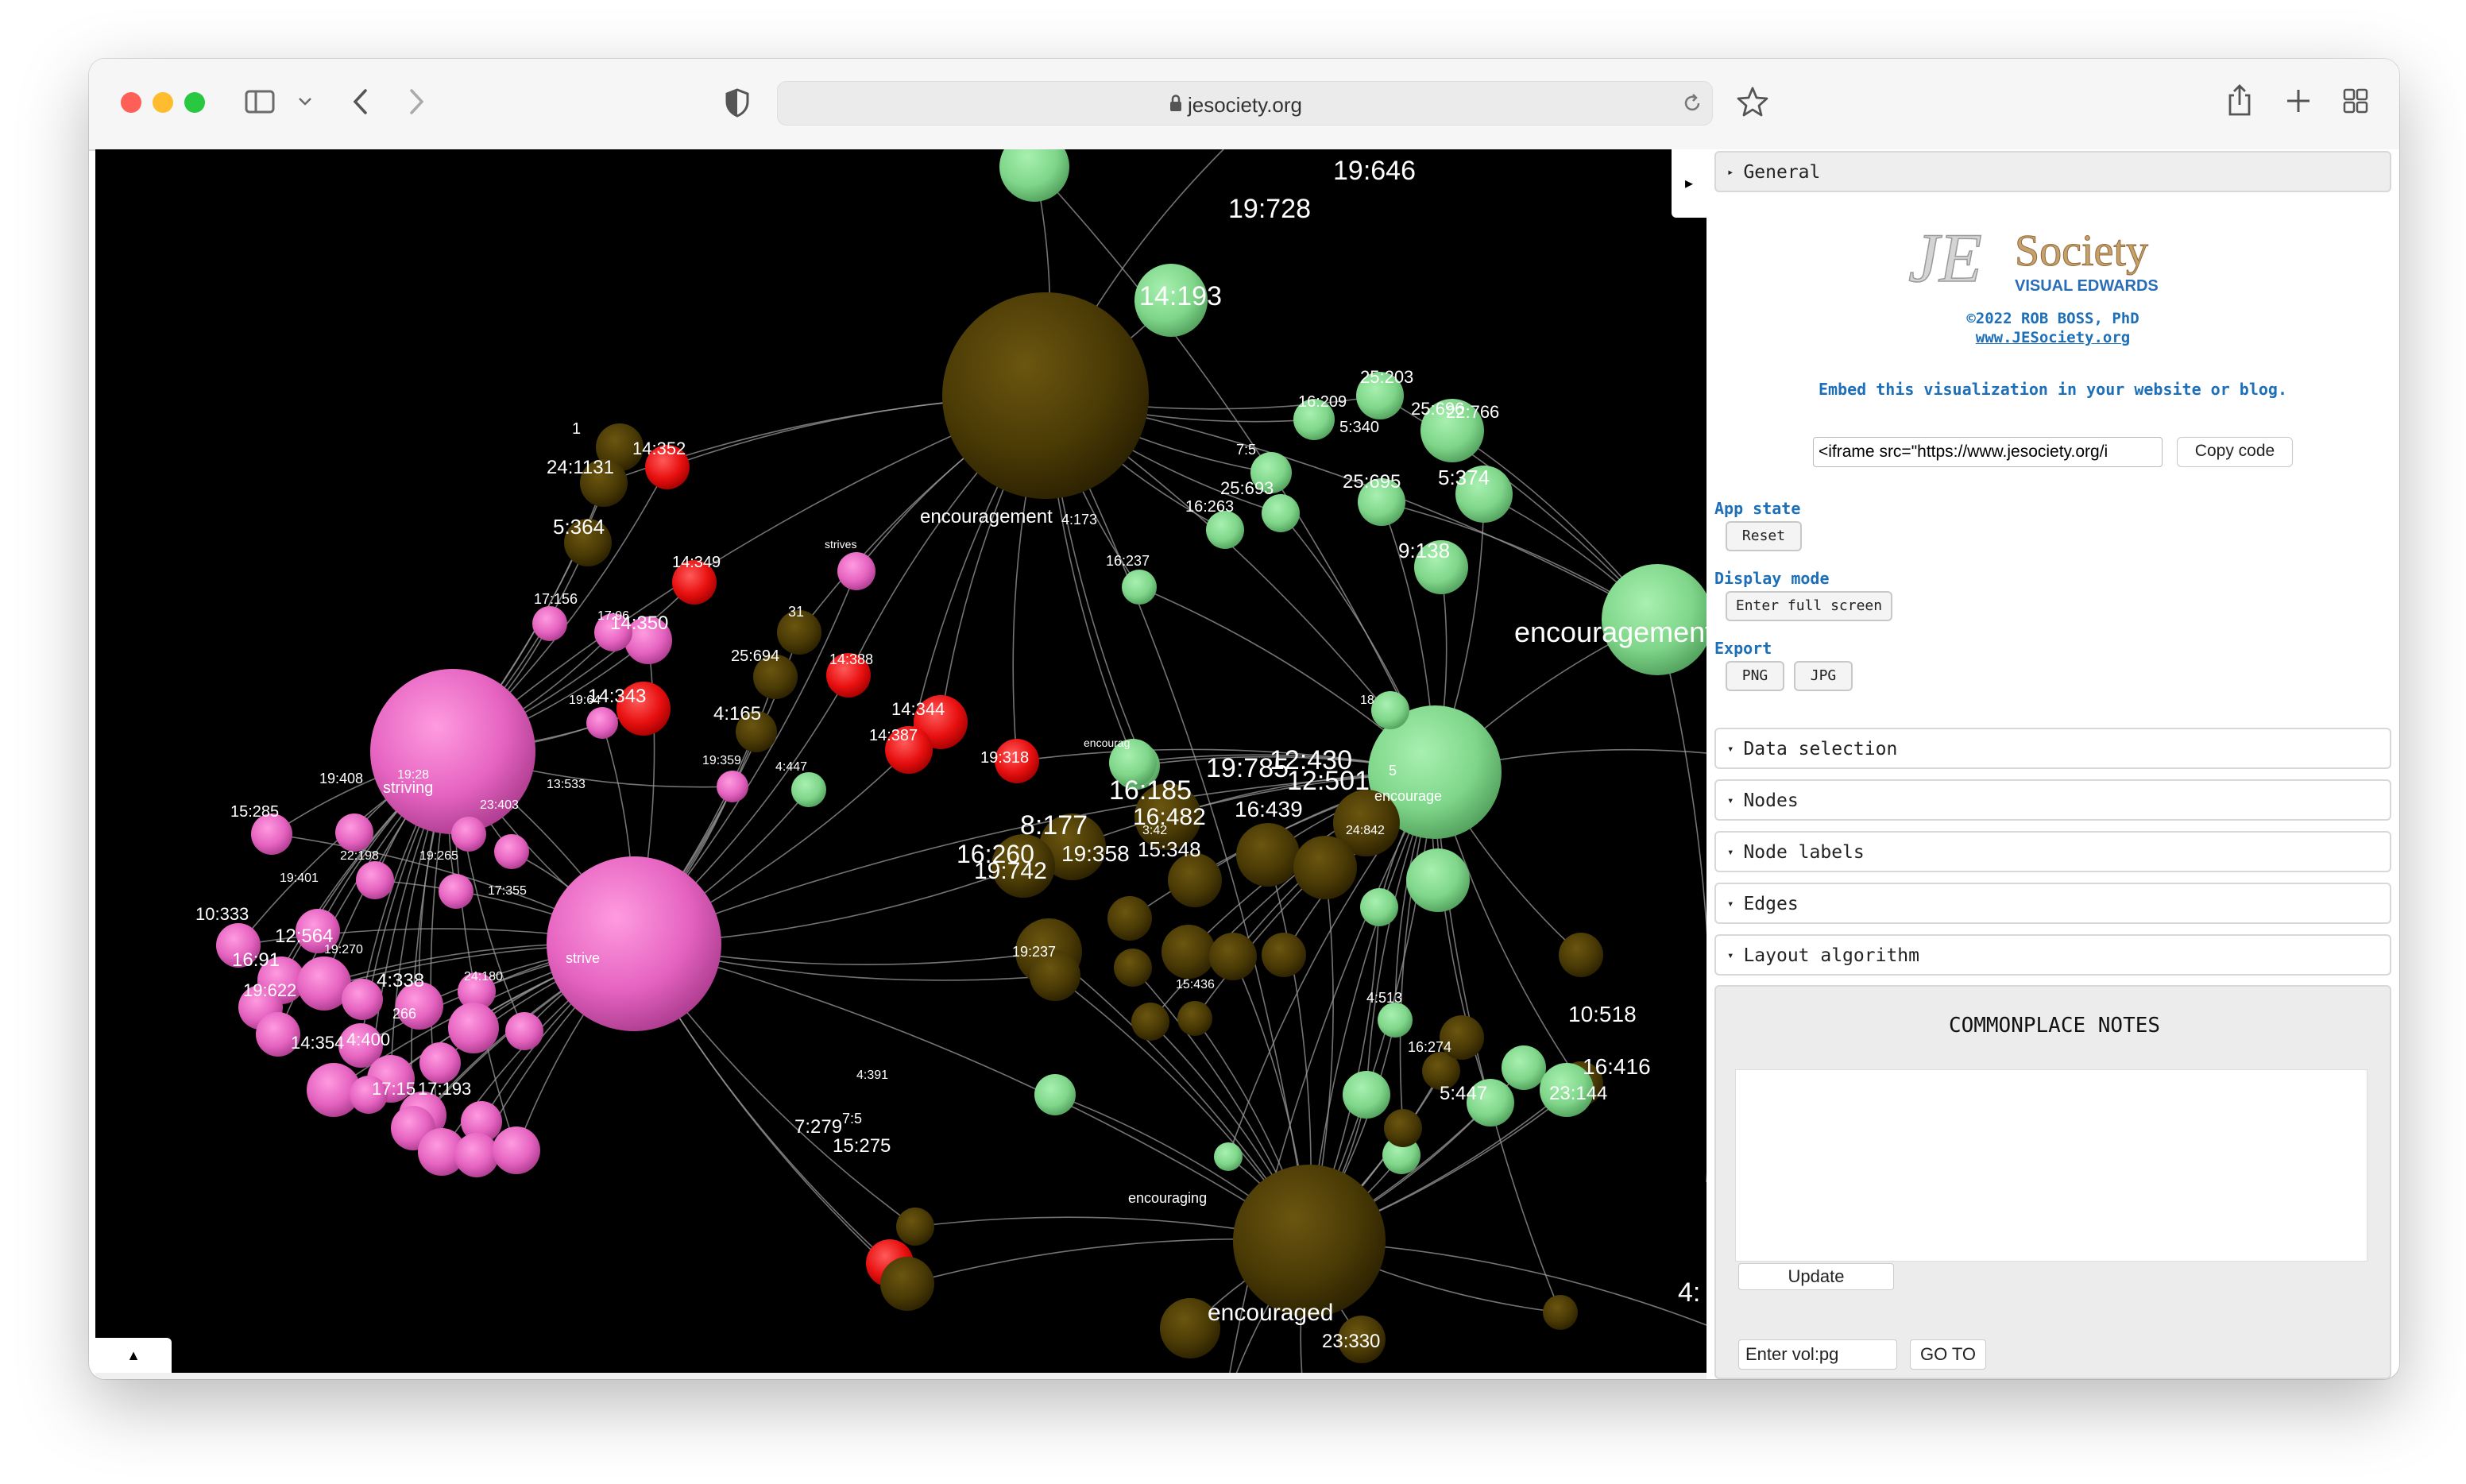 The image size is (2466, 1484). What do you see at coordinates (416, 101) in the screenshot?
I see `forward-icon` at bounding box center [416, 101].